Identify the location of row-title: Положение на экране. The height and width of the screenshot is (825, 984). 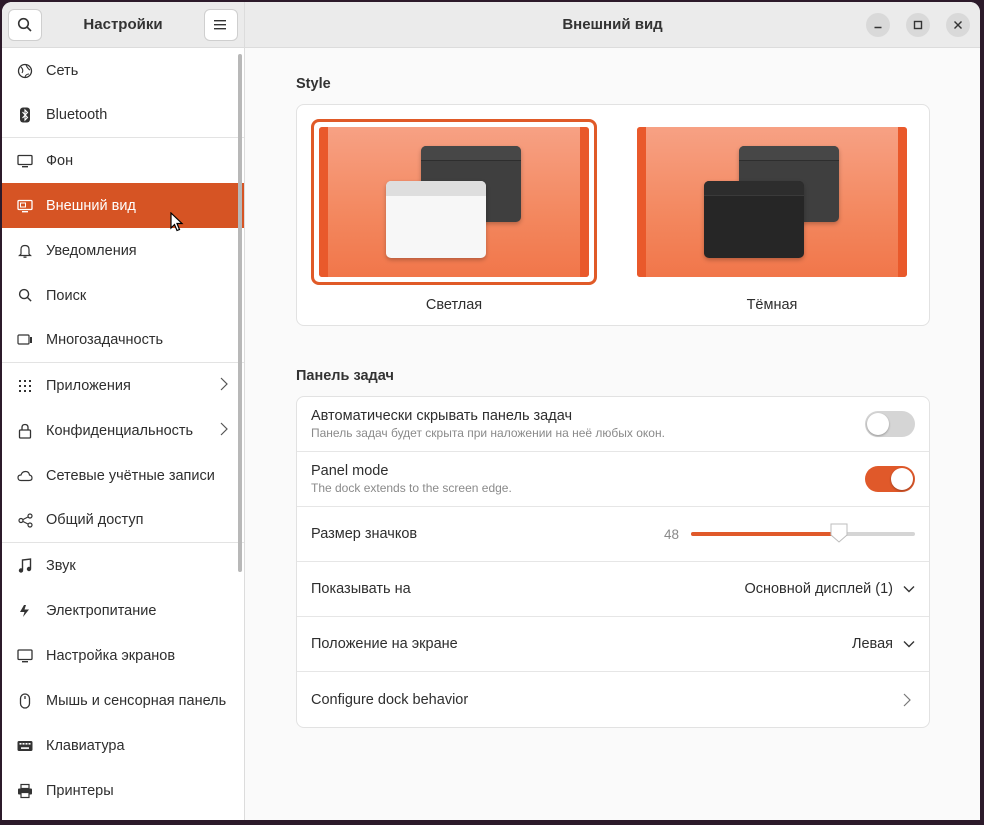
(384, 644).